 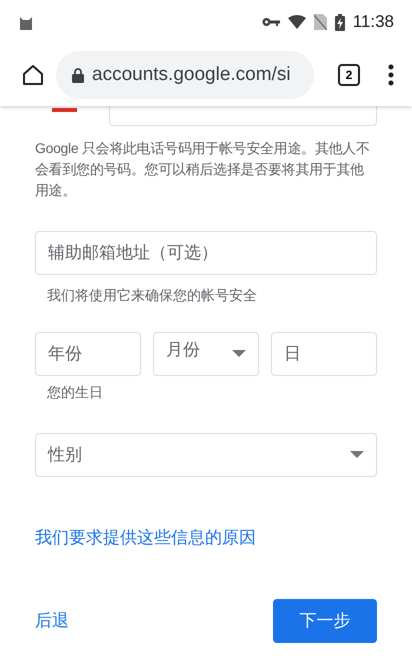 What do you see at coordinates (203, 169) in the screenshot?
I see `phone-note: Google 只会将此电话号码用于帐号安全用途。其他人不会看到您的号码。您可以稍后选择是否要将其用于其他用途。` at bounding box center [203, 169].